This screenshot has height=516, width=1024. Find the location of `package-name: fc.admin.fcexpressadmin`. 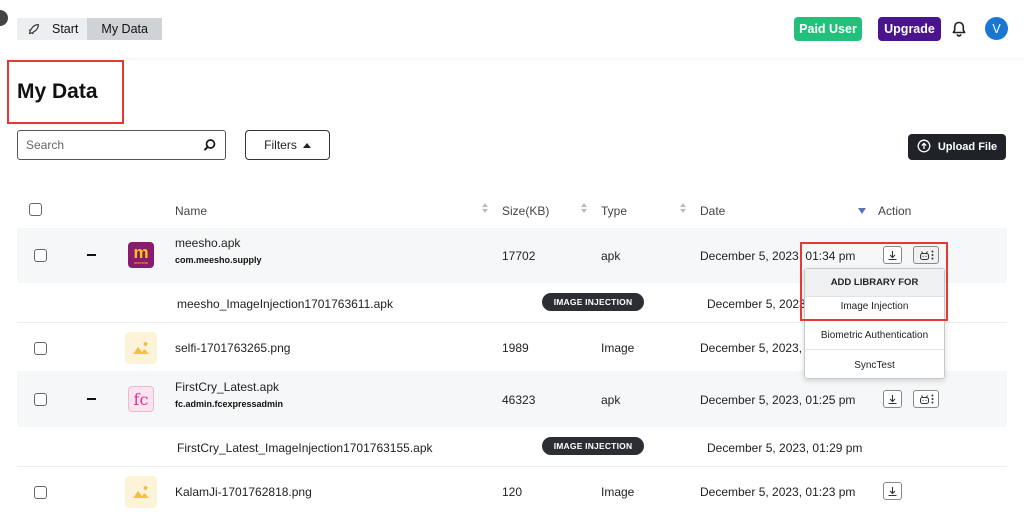

package-name: fc.admin.fcexpressadmin is located at coordinates (229, 404).